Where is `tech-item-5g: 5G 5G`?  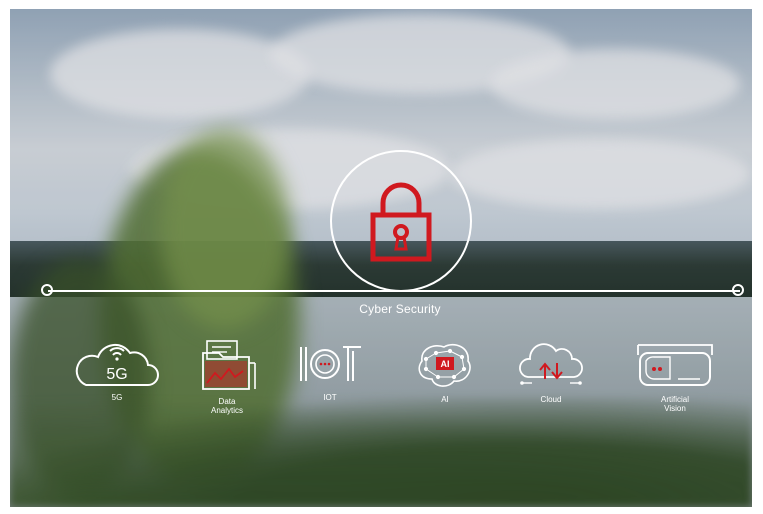
tech-item-5g: 5G 5G is located at coordinates (117, 370).